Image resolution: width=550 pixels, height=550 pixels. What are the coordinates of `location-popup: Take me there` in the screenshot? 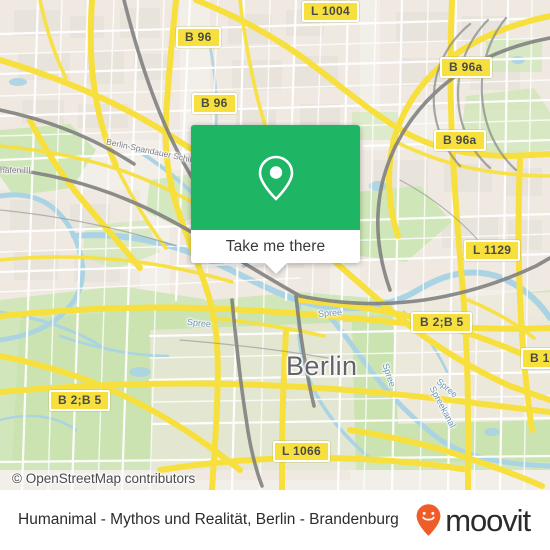 It's located at (275, 199).